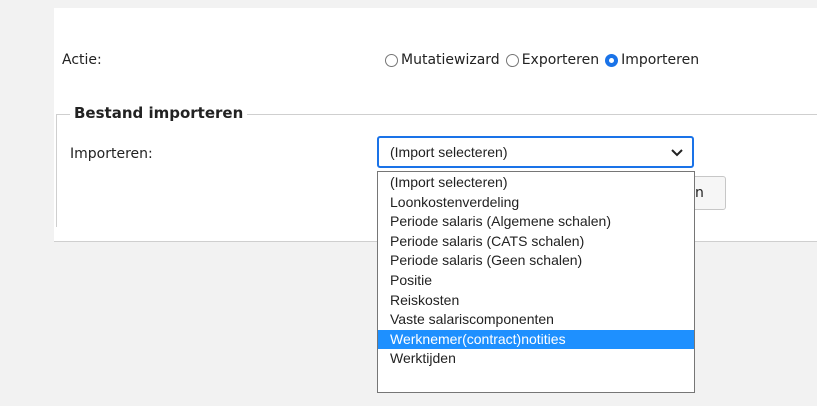 The width and height of the screenshot is (817, 406). Describe the element at coordinates (536, 320) in the screenshot. I see `dropdown-option: Vaste salariscomponenten` at that location.